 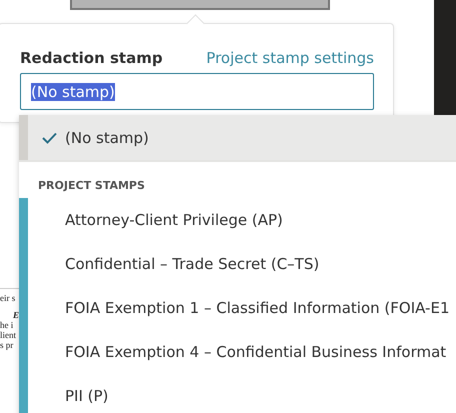 What do you see at coordinates (7, 345) in the screenshot?
I see `document-text: s pr` at bounding box center [7, 345].